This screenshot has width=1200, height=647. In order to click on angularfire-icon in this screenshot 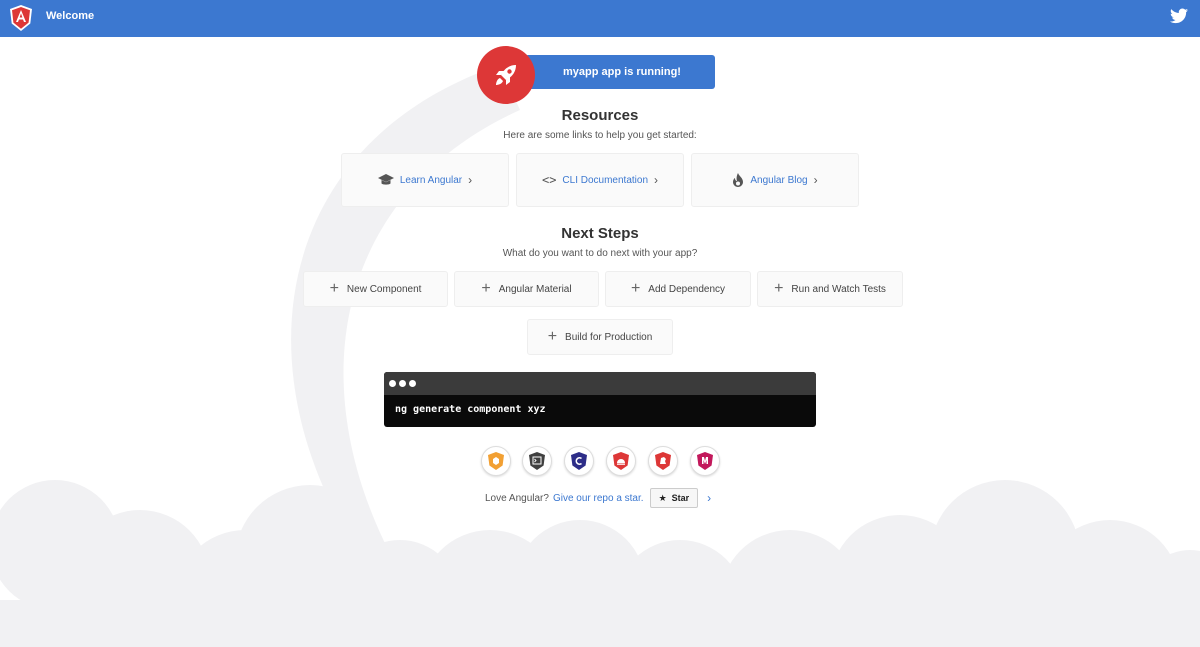, I will do `click(705, 461)`.